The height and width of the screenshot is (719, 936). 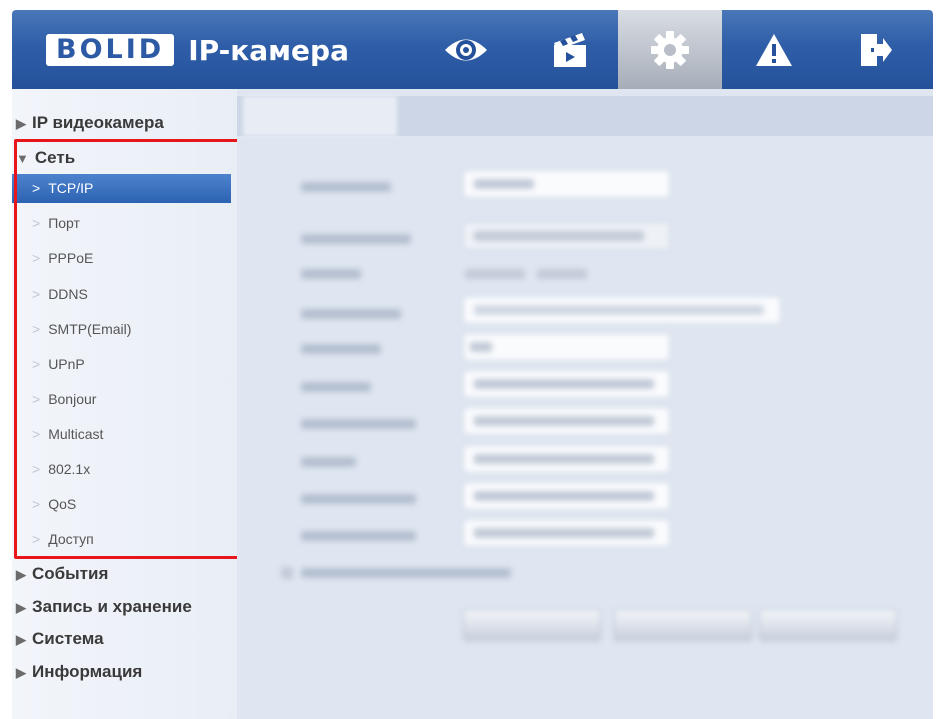 I want to click on ip-address-field, so click(x=566, y=384).